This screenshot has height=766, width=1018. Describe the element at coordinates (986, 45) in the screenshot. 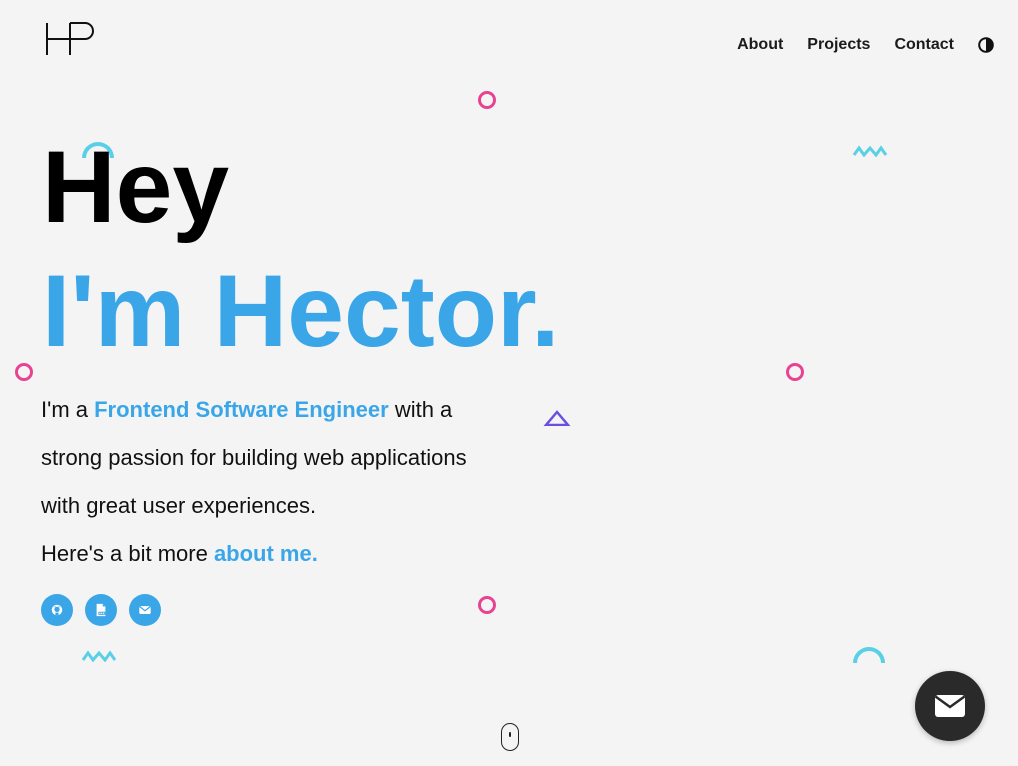

I see `contrast-icon` at that location.